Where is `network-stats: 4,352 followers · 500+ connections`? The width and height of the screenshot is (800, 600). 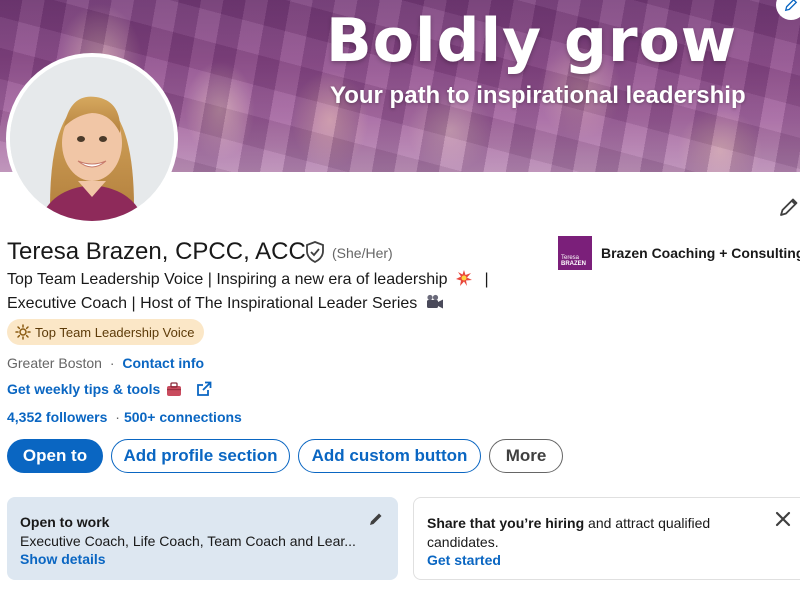
network-stats: 4,352 followers · 500+ connections is located at coordinates (124, 417).